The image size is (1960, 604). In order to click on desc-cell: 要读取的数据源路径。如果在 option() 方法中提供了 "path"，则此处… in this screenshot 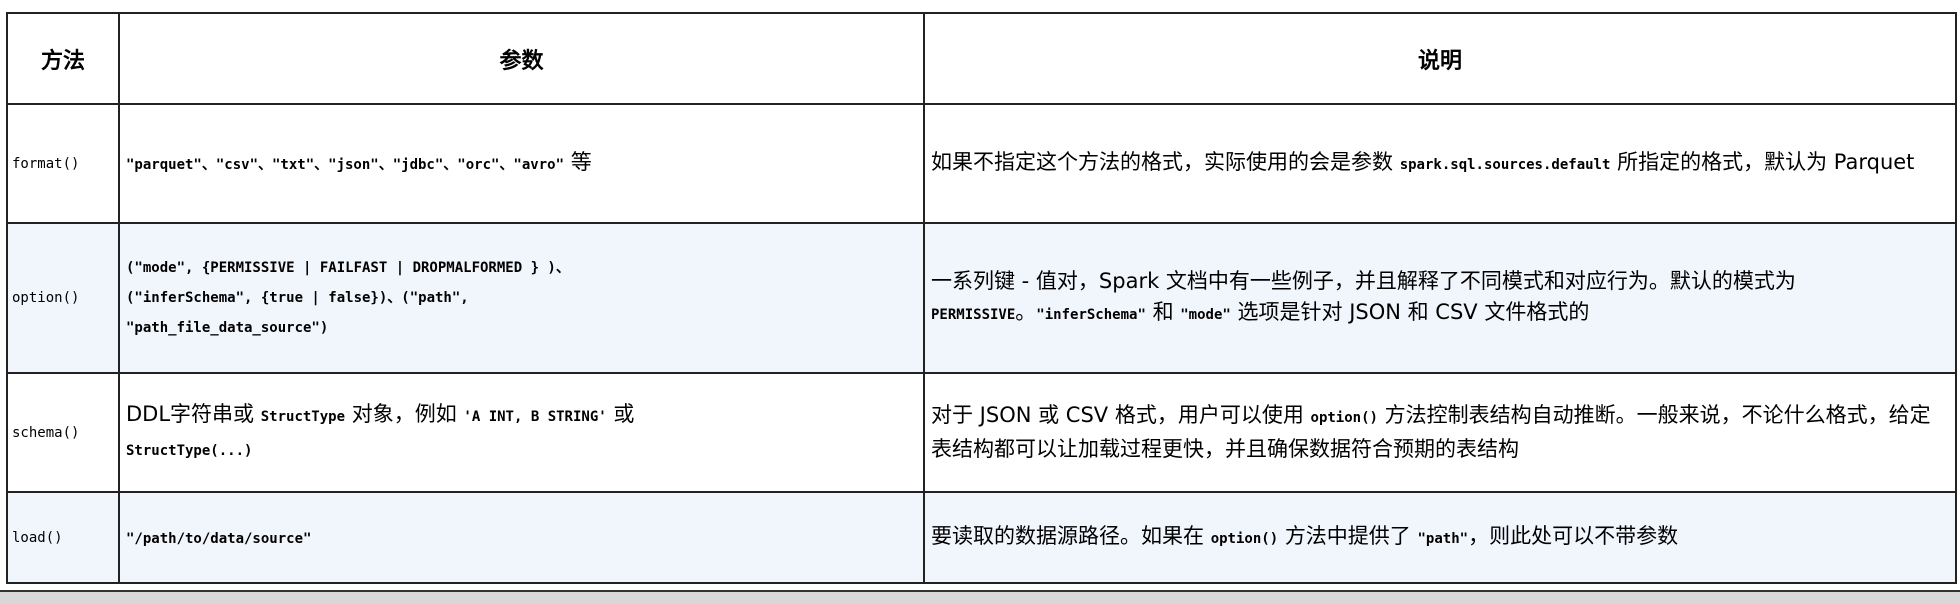, I will do `click(1440, 537)`.